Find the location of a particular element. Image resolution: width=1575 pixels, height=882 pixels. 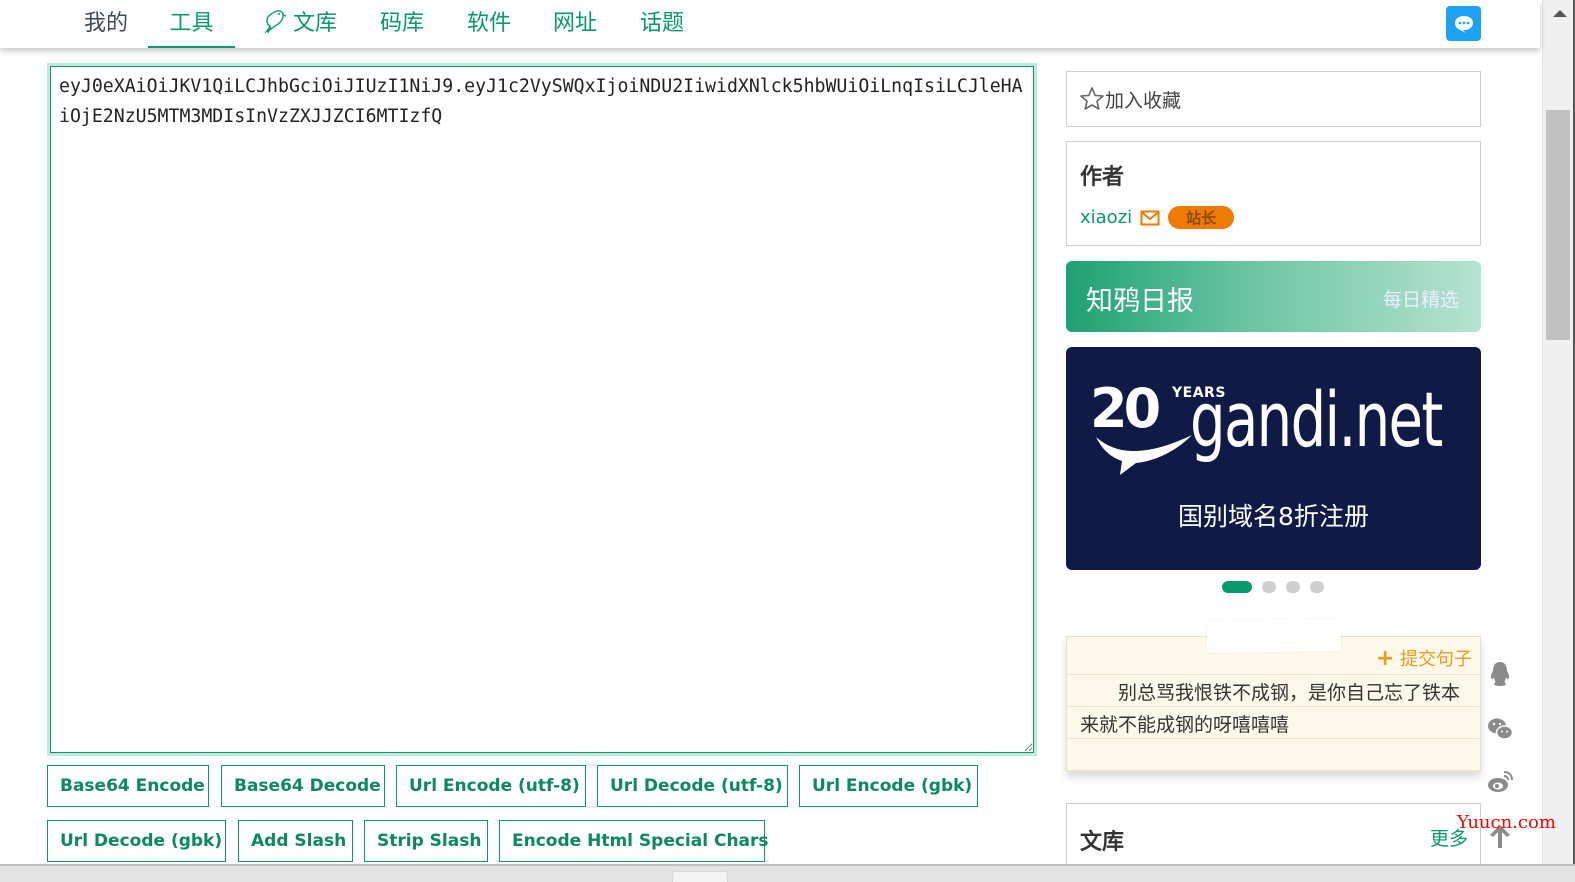

banner-years-number: 20 is located at coordinates (1125, 408).